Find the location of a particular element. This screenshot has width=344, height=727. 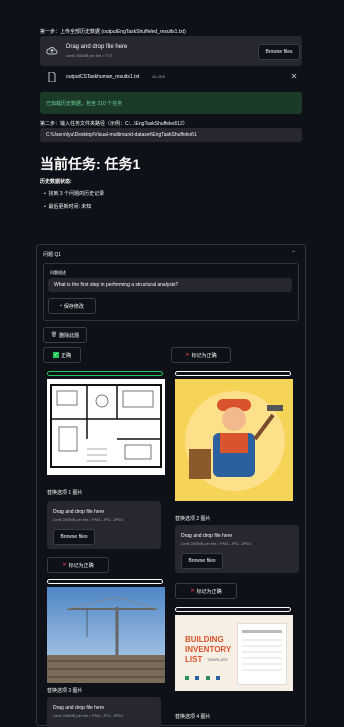

check-icon: ✓ is located at coordinates (55, 355).